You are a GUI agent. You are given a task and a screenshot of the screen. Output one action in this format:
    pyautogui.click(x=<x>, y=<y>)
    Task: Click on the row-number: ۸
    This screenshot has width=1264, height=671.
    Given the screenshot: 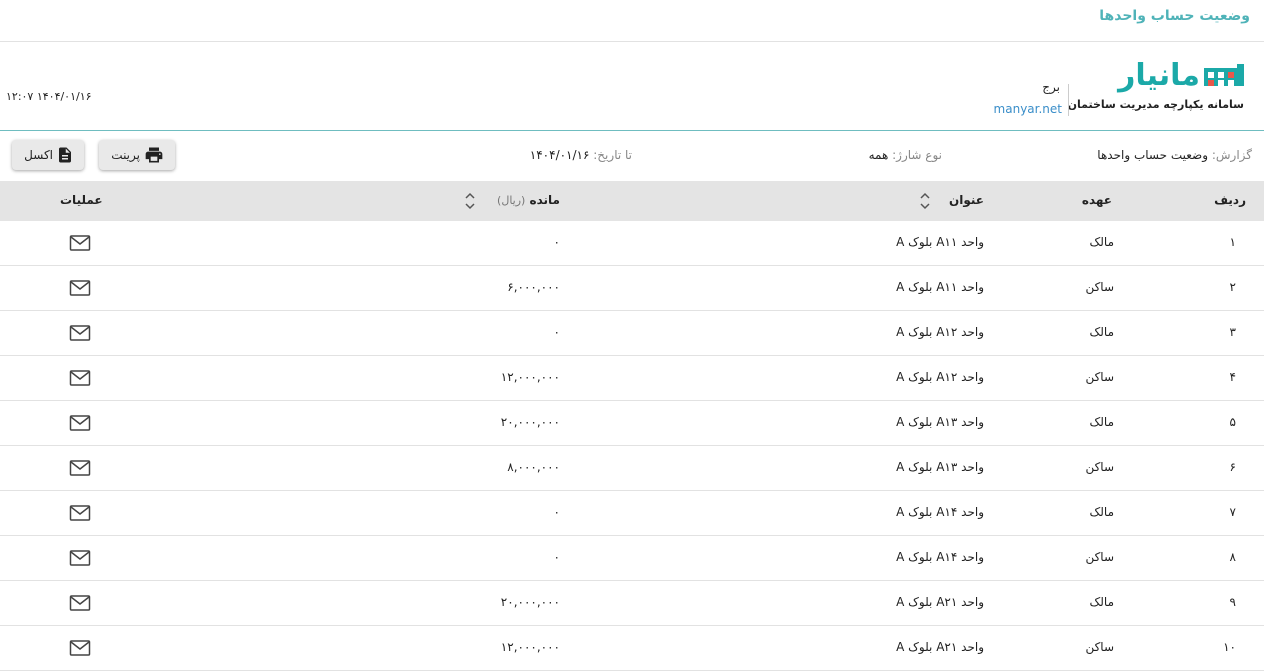 What is the action you would take?
    pyautogui.click(x=1232, y=557)
    